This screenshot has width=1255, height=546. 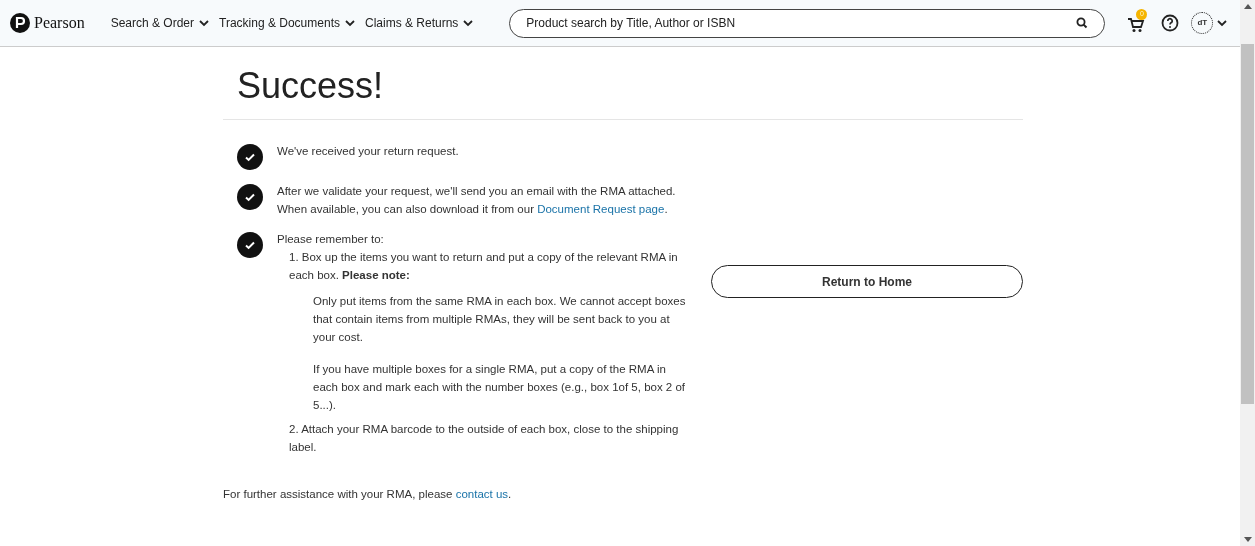 I want to click on nav-menu: Search & Order, so click(x=160, y=23).